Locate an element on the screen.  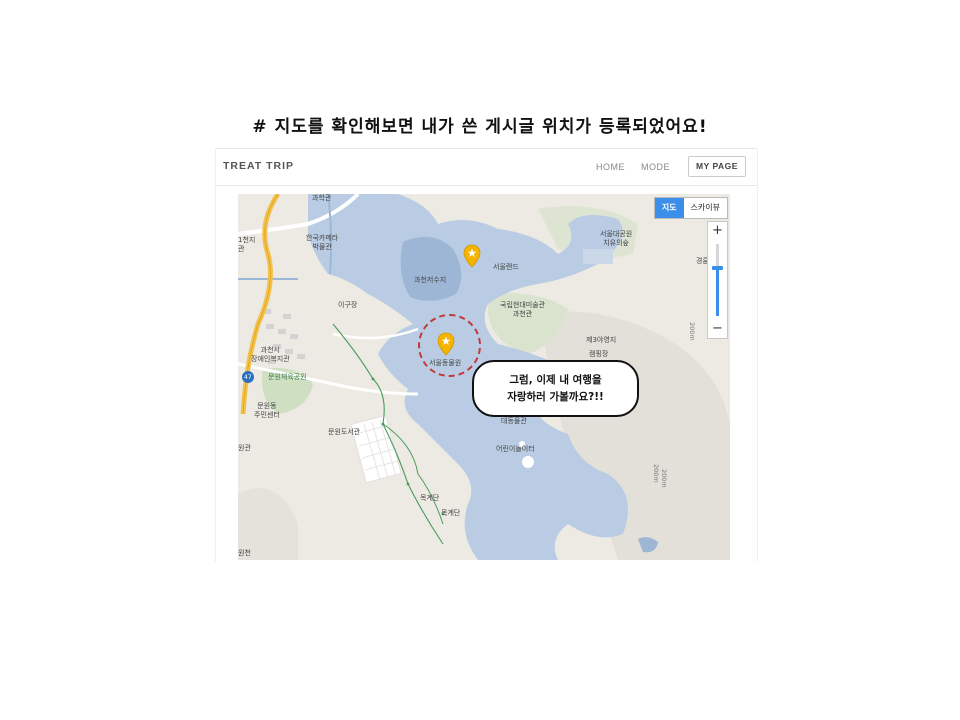
map-label-mmca-line2: 과천관 is located at coordinates (522, 314).